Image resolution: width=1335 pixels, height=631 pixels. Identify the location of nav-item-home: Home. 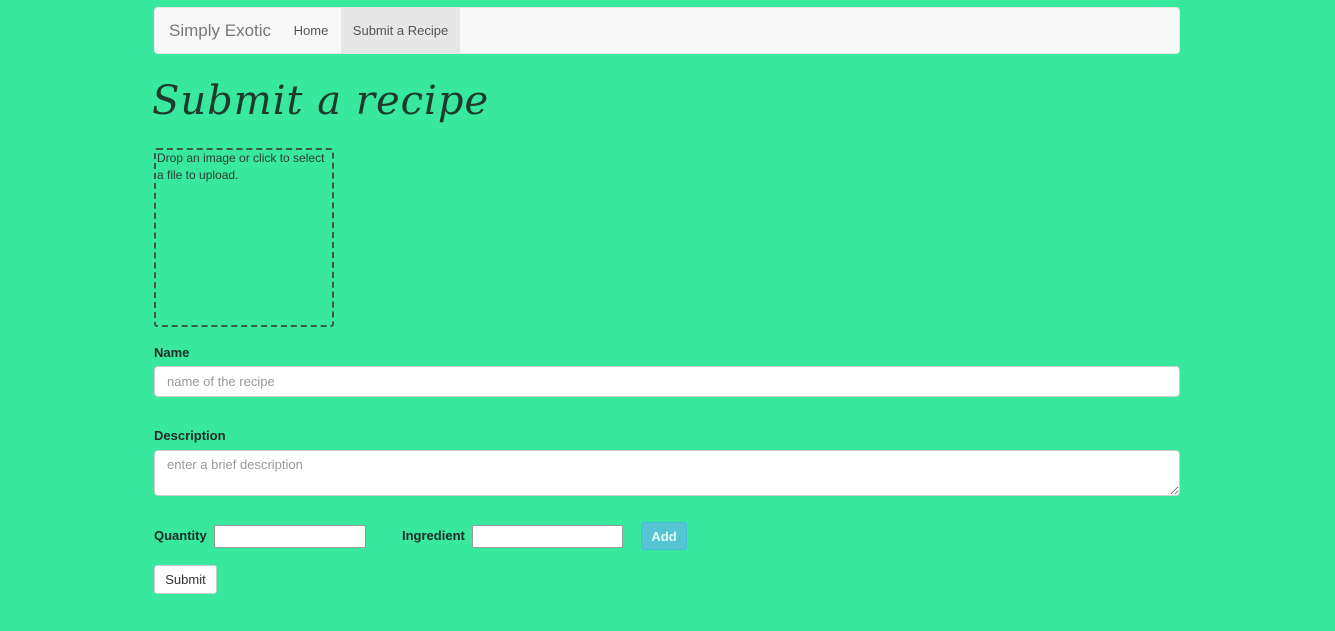
(311, 30).